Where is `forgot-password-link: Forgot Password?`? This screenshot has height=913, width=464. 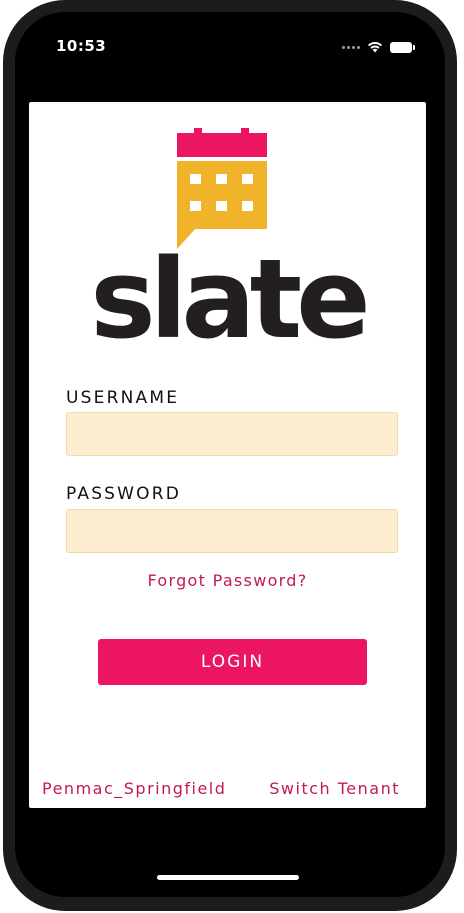
forgot-password-link: Forgot Password? is located at coordinates (227, 580).